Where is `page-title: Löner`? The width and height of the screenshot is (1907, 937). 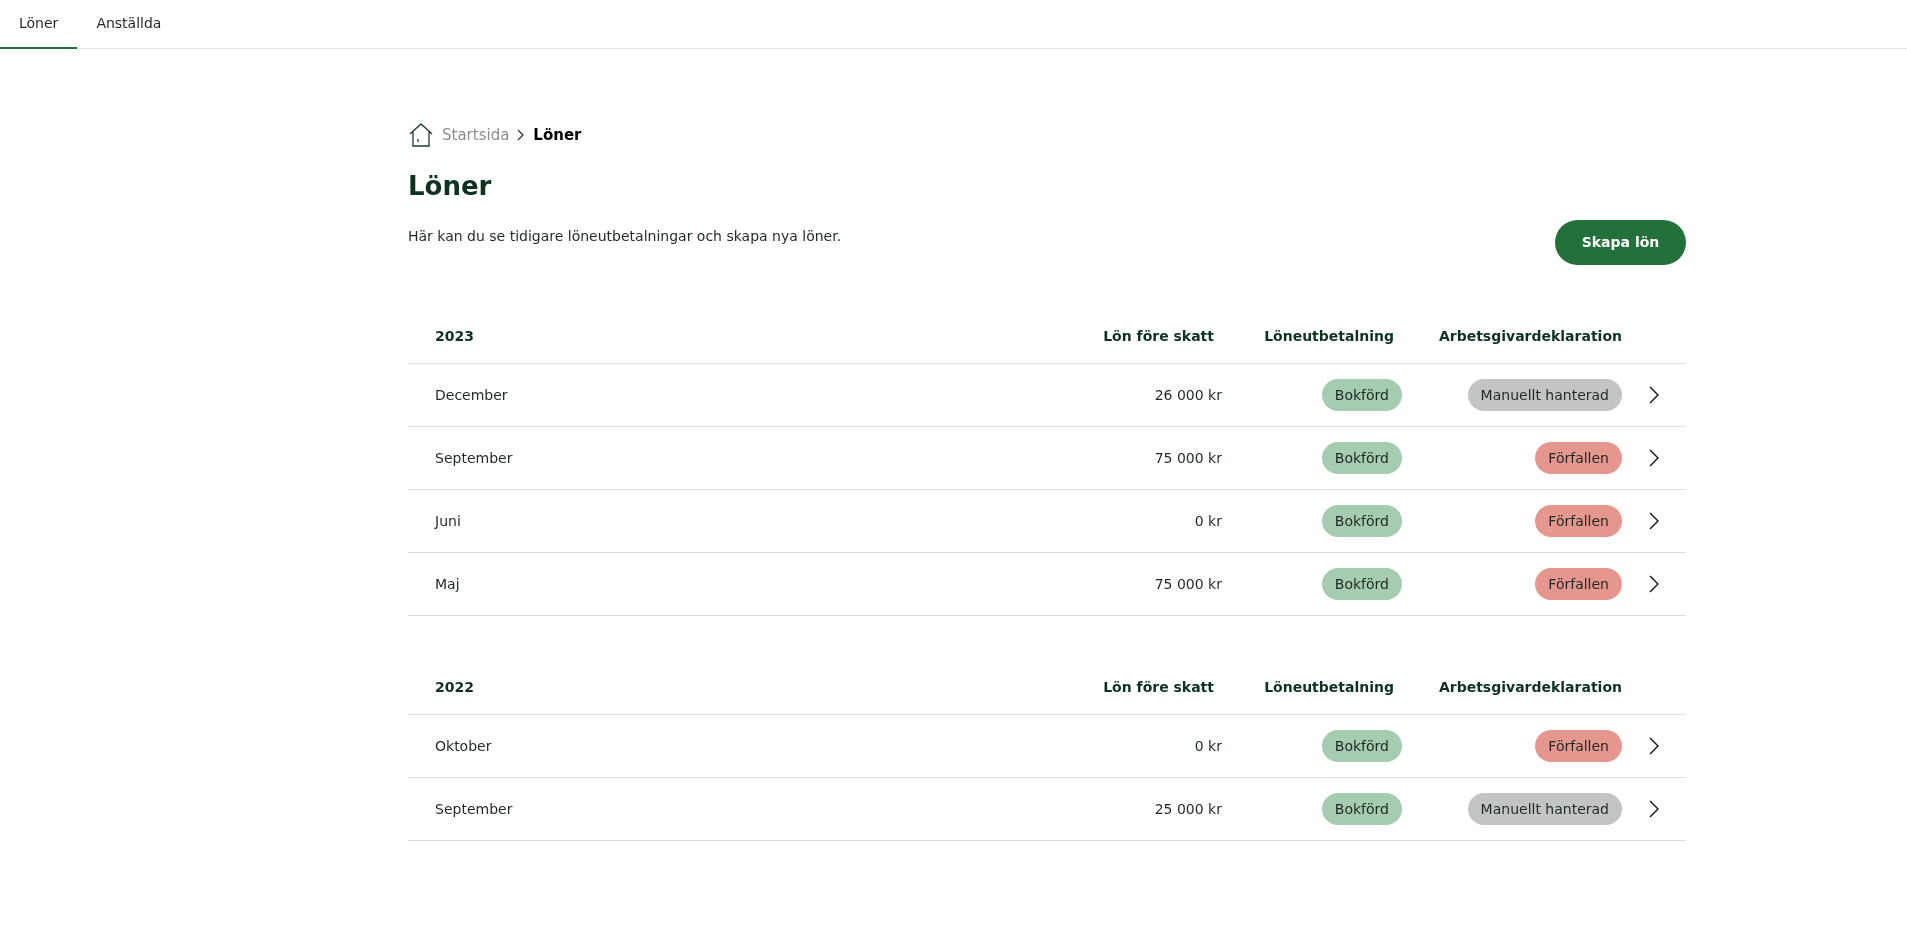
page-title: Löner is located at coordinates (450, 186).